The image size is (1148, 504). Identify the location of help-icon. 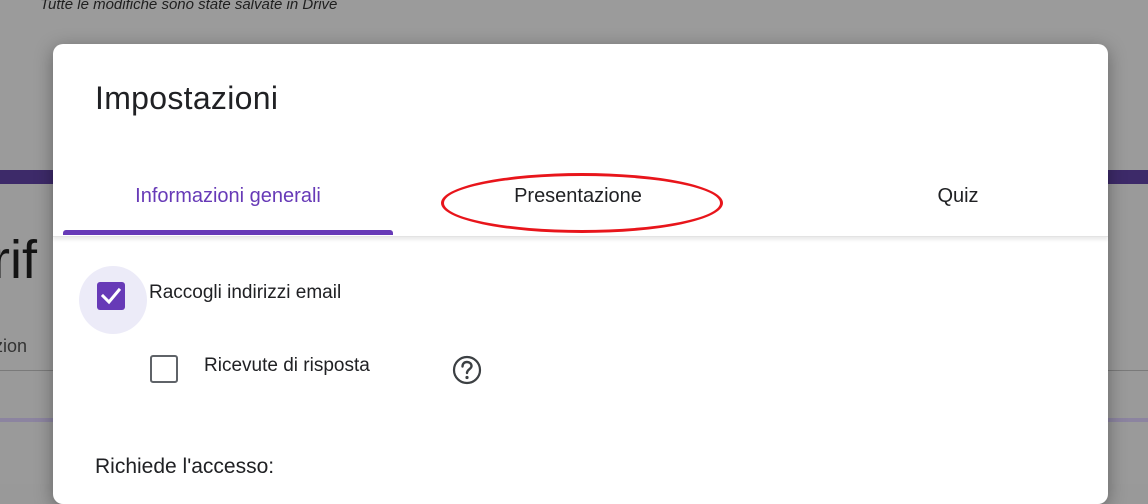
(467, 370).